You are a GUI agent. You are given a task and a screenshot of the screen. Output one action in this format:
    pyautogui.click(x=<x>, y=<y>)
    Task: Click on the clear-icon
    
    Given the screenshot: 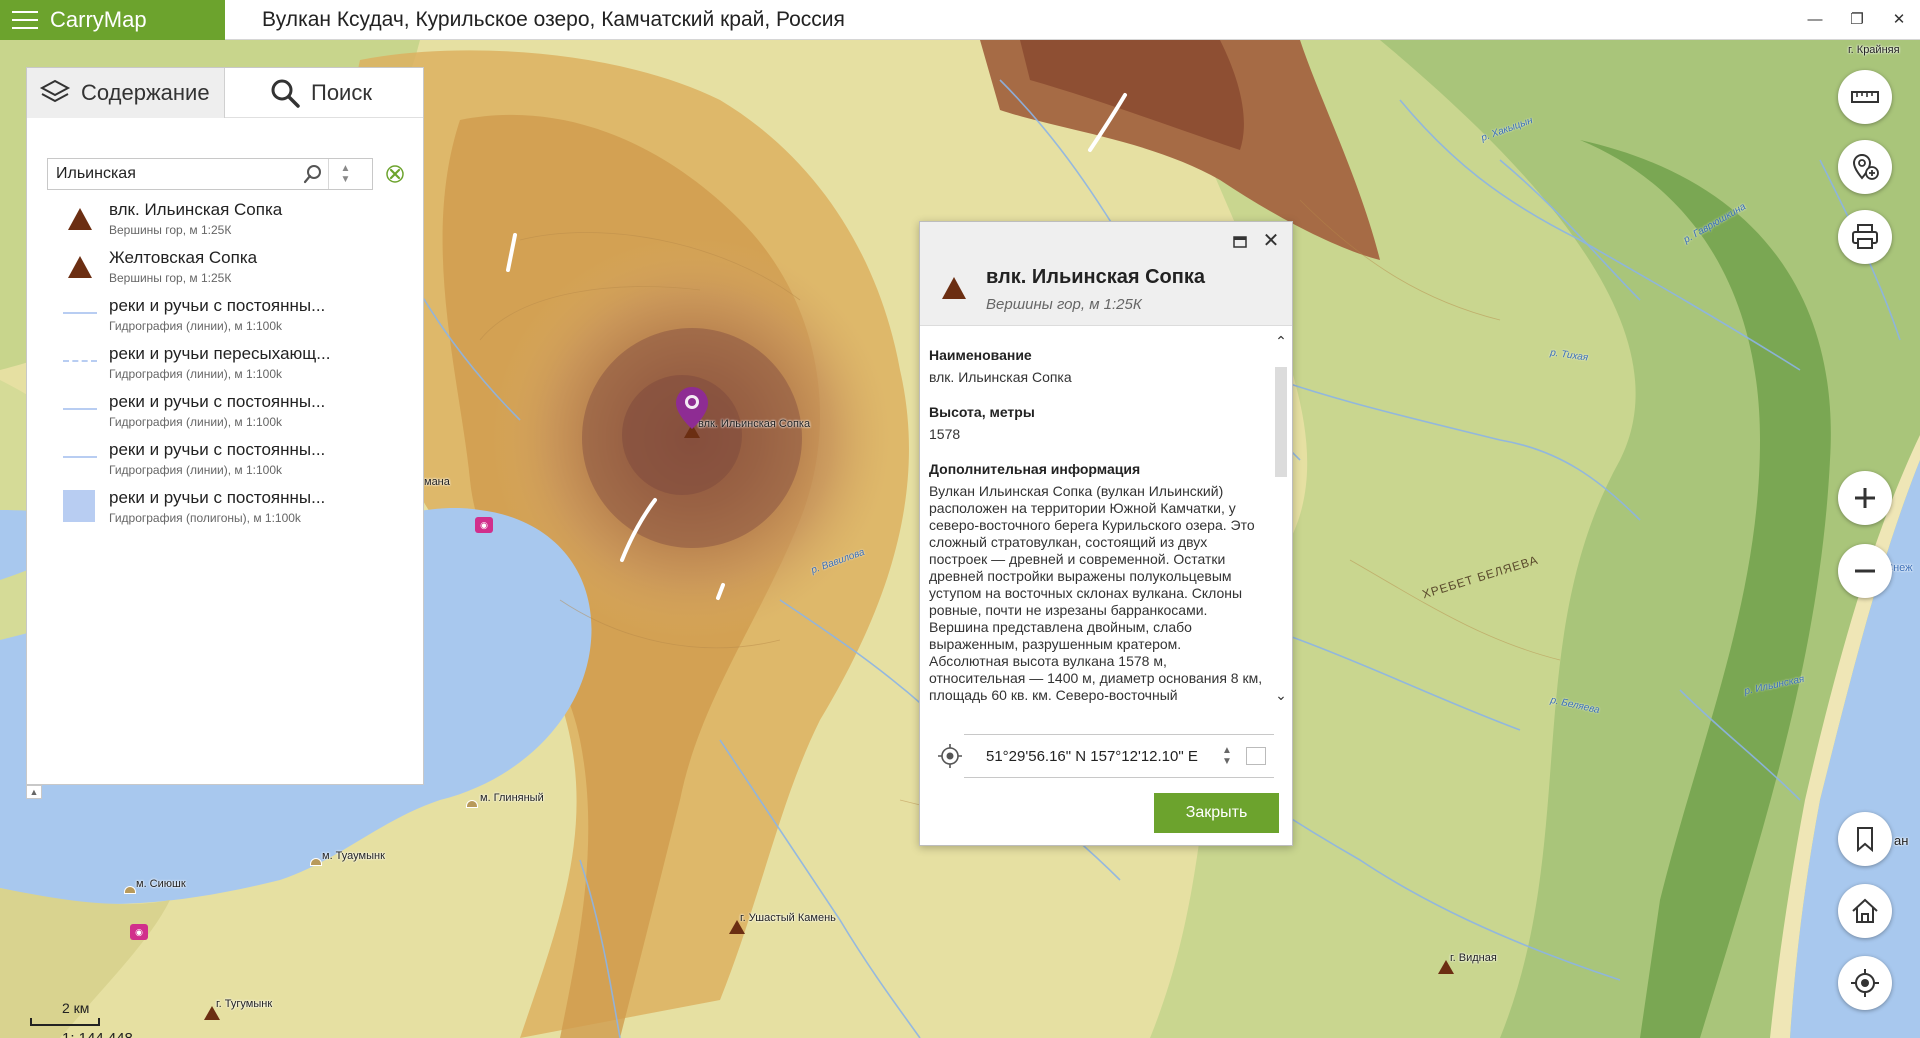 What is the action you would take?
    pyautogui.click(x=395, y=174)
    